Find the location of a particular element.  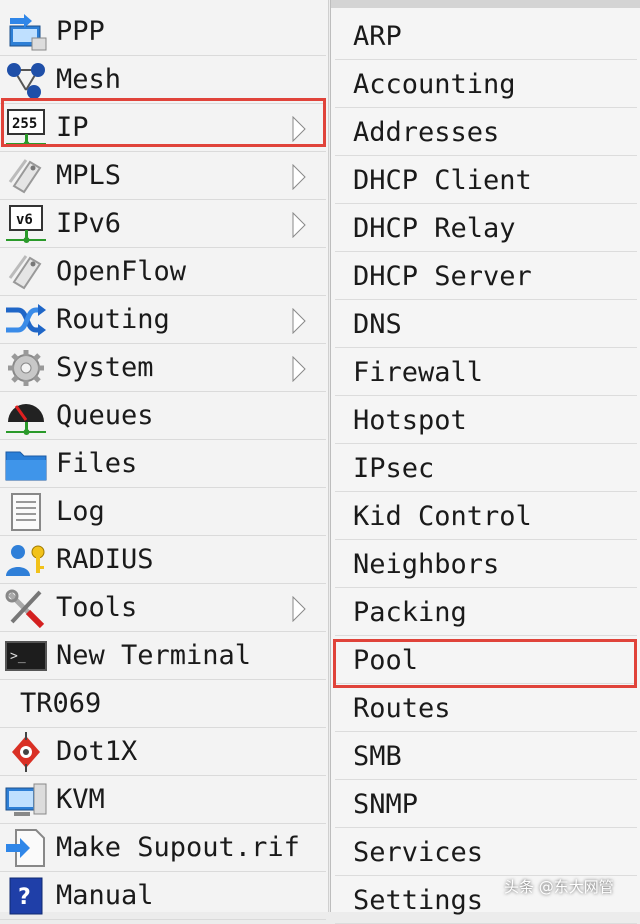

menu-item-queues: Queues is located at coordinates (163, 416).